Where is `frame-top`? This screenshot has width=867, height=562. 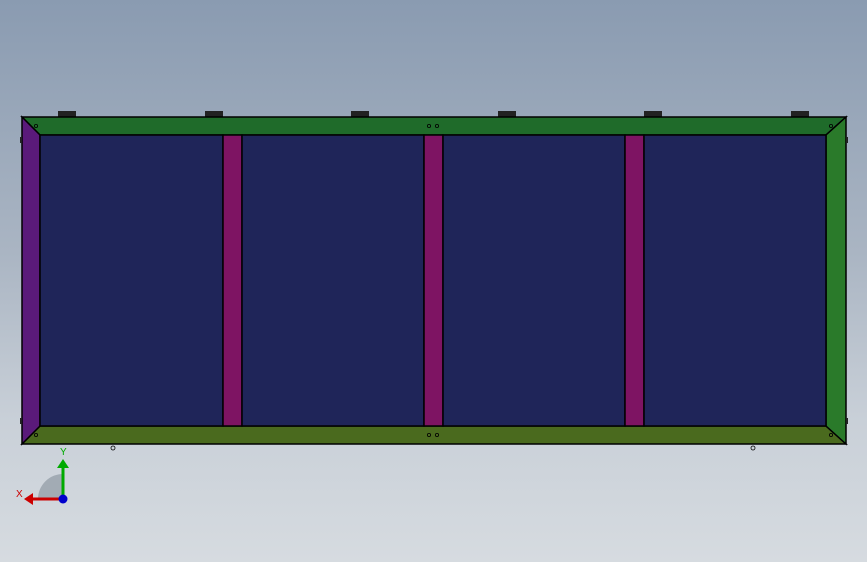 frame-top is located at coordinates (434, 126).